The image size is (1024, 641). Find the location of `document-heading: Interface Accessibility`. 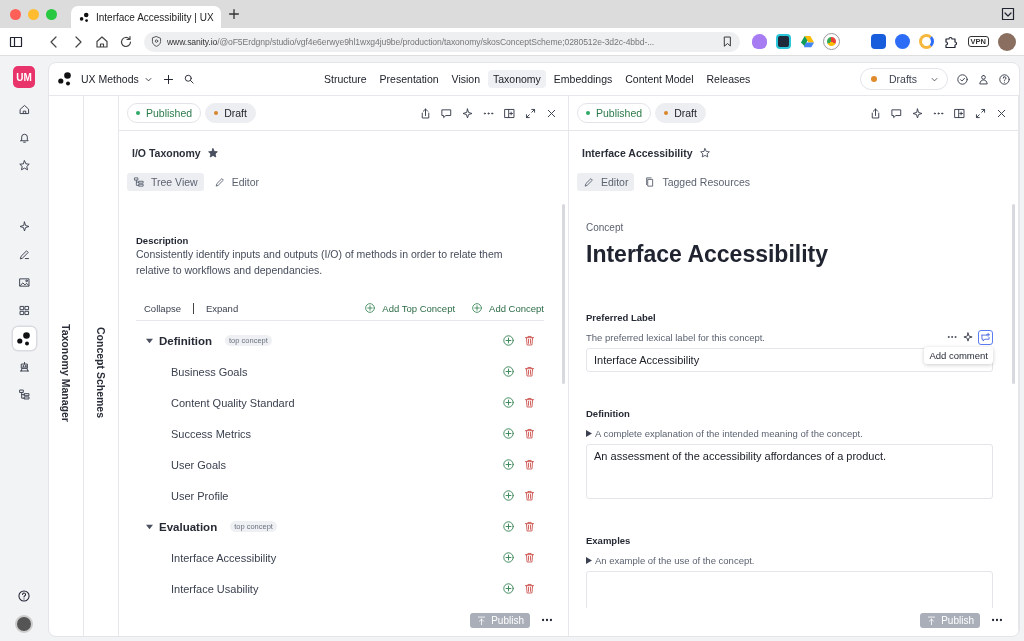

document-heading: Interface Accessibility is located at coordinates (708, 254).